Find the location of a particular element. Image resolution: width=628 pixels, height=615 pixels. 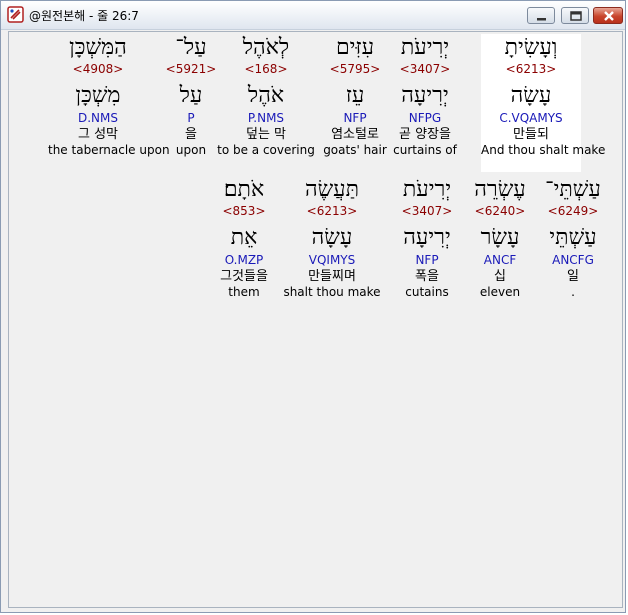

korean-gloss: 그 성막 is located at coordinates (97, 134).